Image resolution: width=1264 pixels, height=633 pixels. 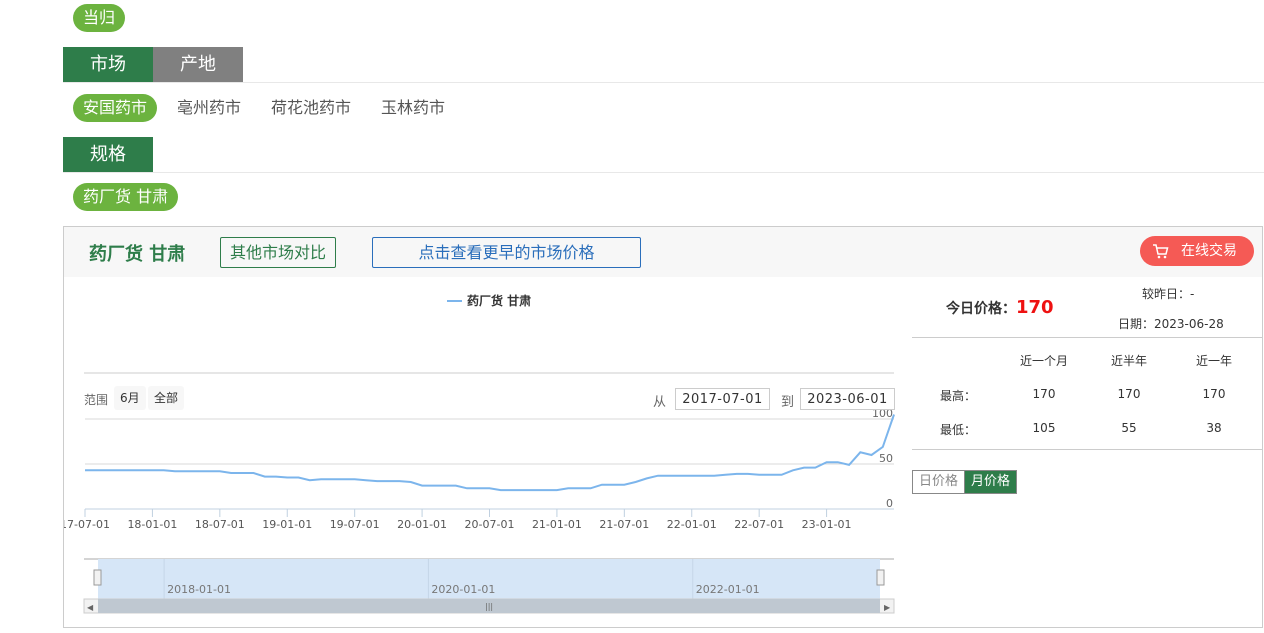 What do you see at coordinates (489, 586) in the screenshot?
I see `navigator: 2018-01-01 2020-01-01 2022-01-01 ◀ ▶ |||` at bounding box center [489, 586].